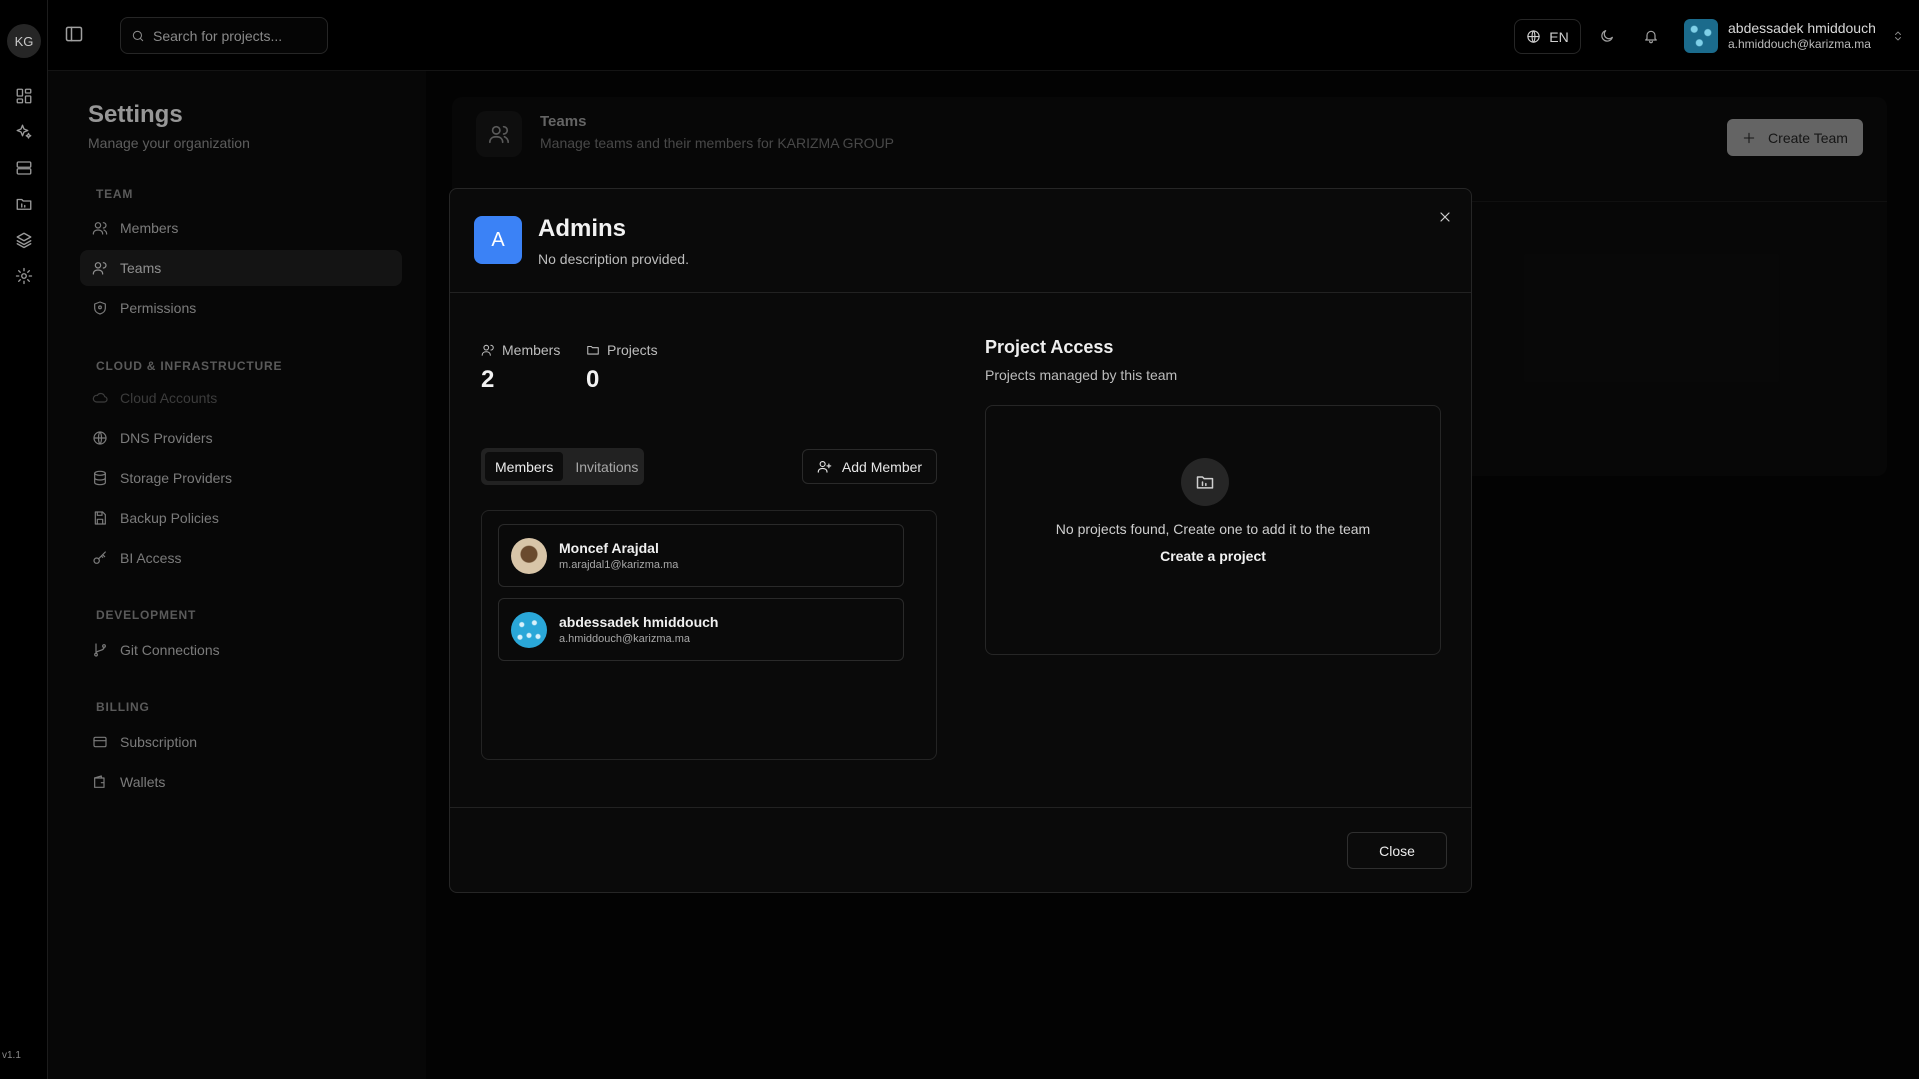 The image size is (1919, 1079). I want to click on members-tabs: Members Invitations, so click(562, 466).